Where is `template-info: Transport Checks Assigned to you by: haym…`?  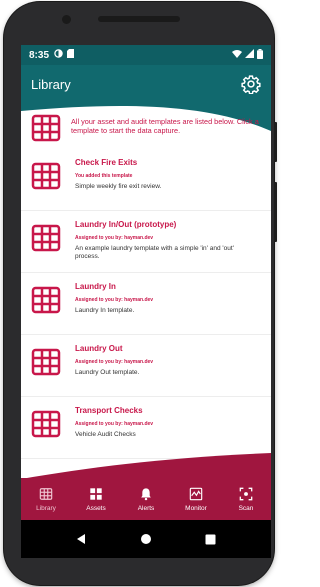
template-info: Transport Checks Assigned to you by: haym… is located at coordinates (160, 422).